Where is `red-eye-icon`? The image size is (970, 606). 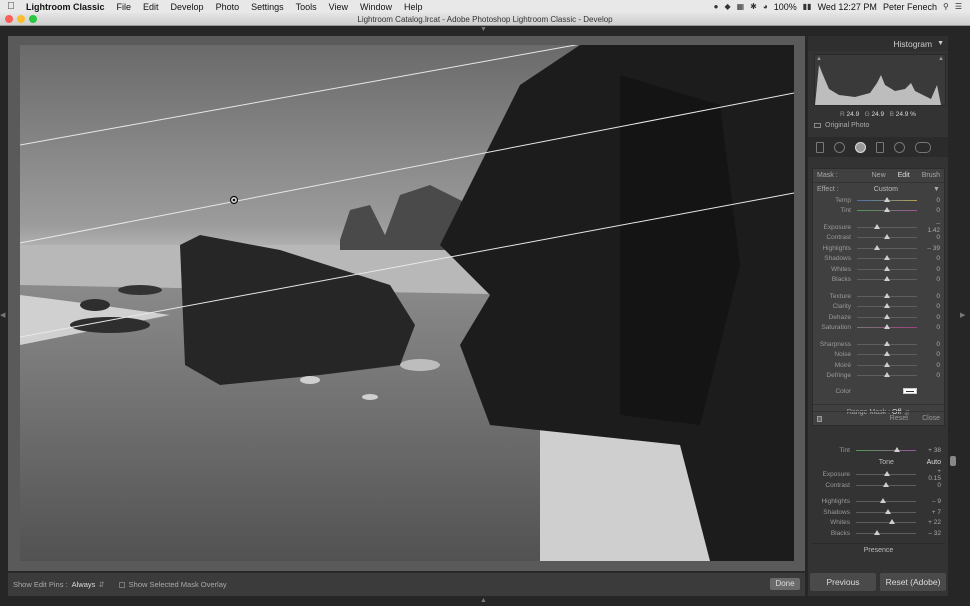
red-eye-icon is located at coordinates (899, 147).